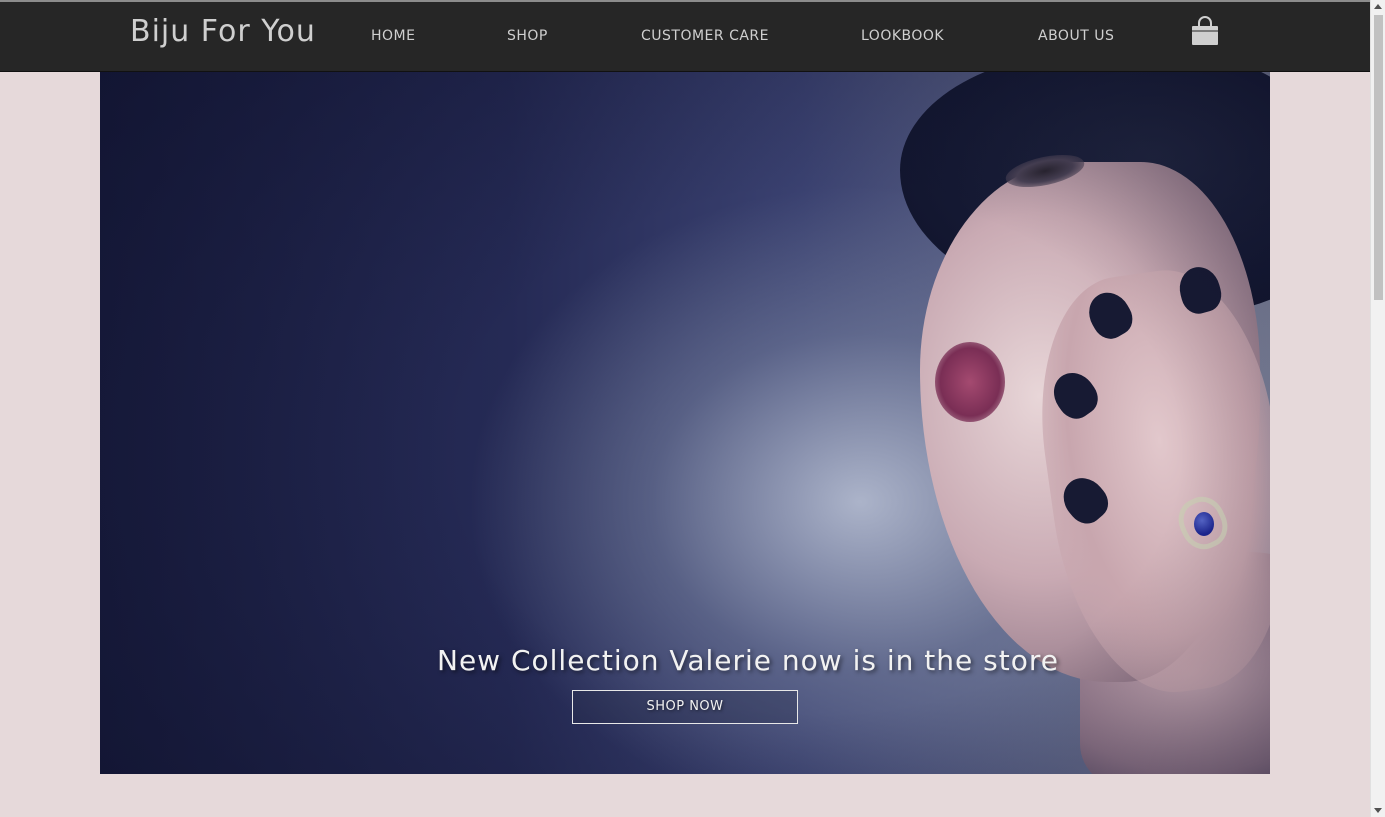  I want to click on scroll-thumb, so click(1378, 157).